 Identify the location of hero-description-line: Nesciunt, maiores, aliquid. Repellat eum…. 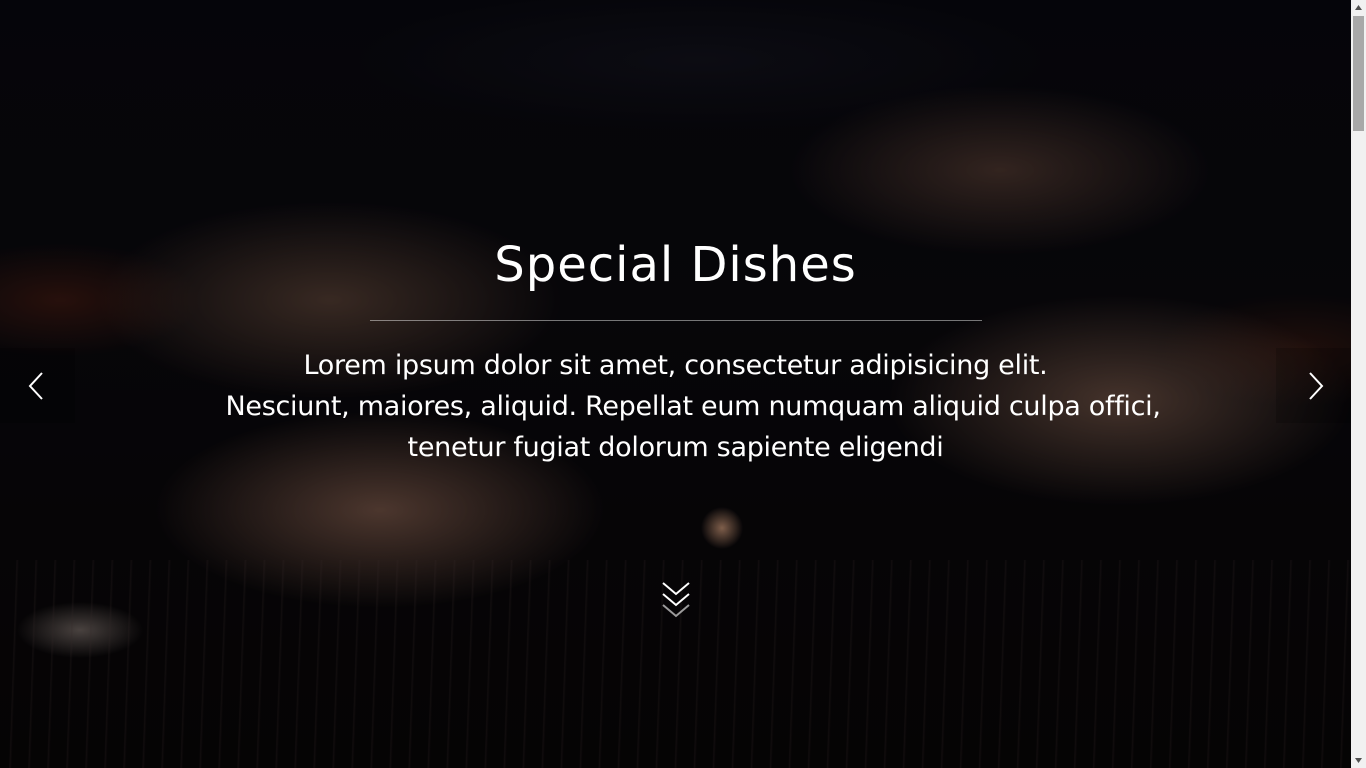
(693, 406).